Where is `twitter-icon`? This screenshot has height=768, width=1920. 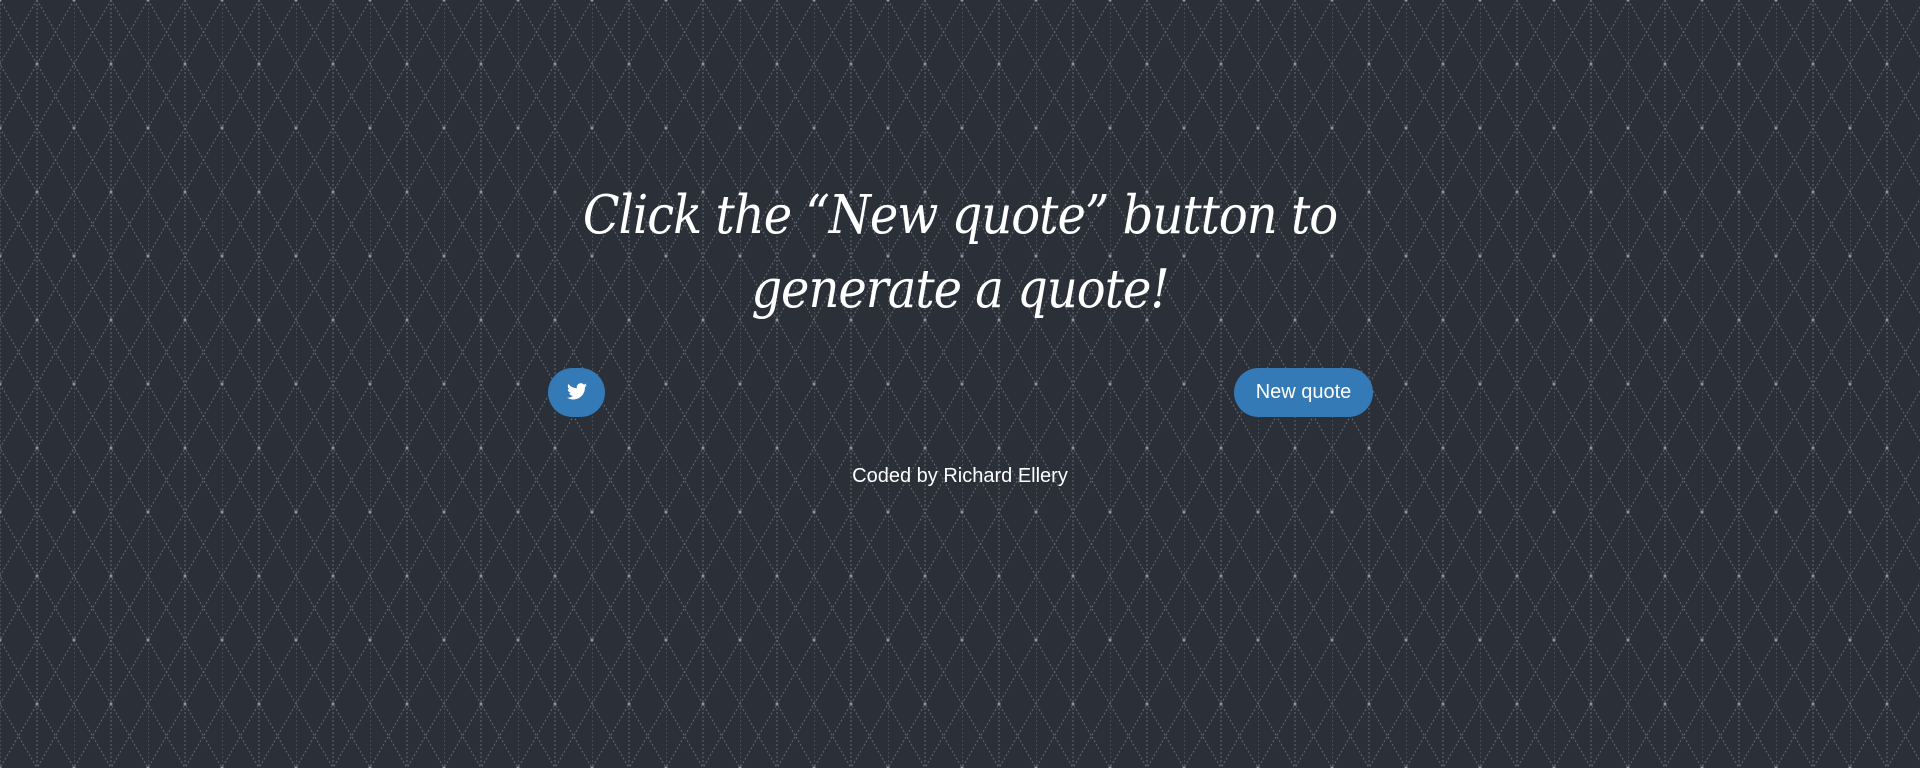
twitter-icon is located at coordinates (576, 392).